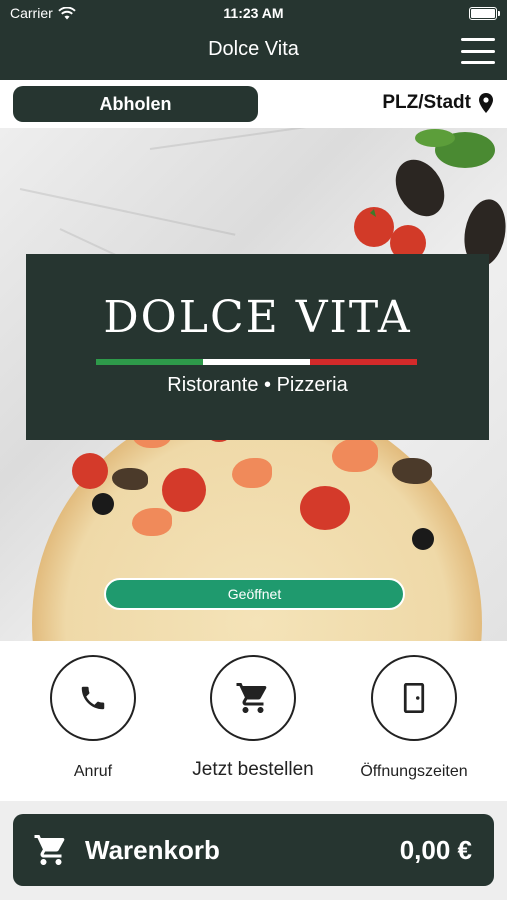  I want to click on call-action: Anruf, so click(93, 718).